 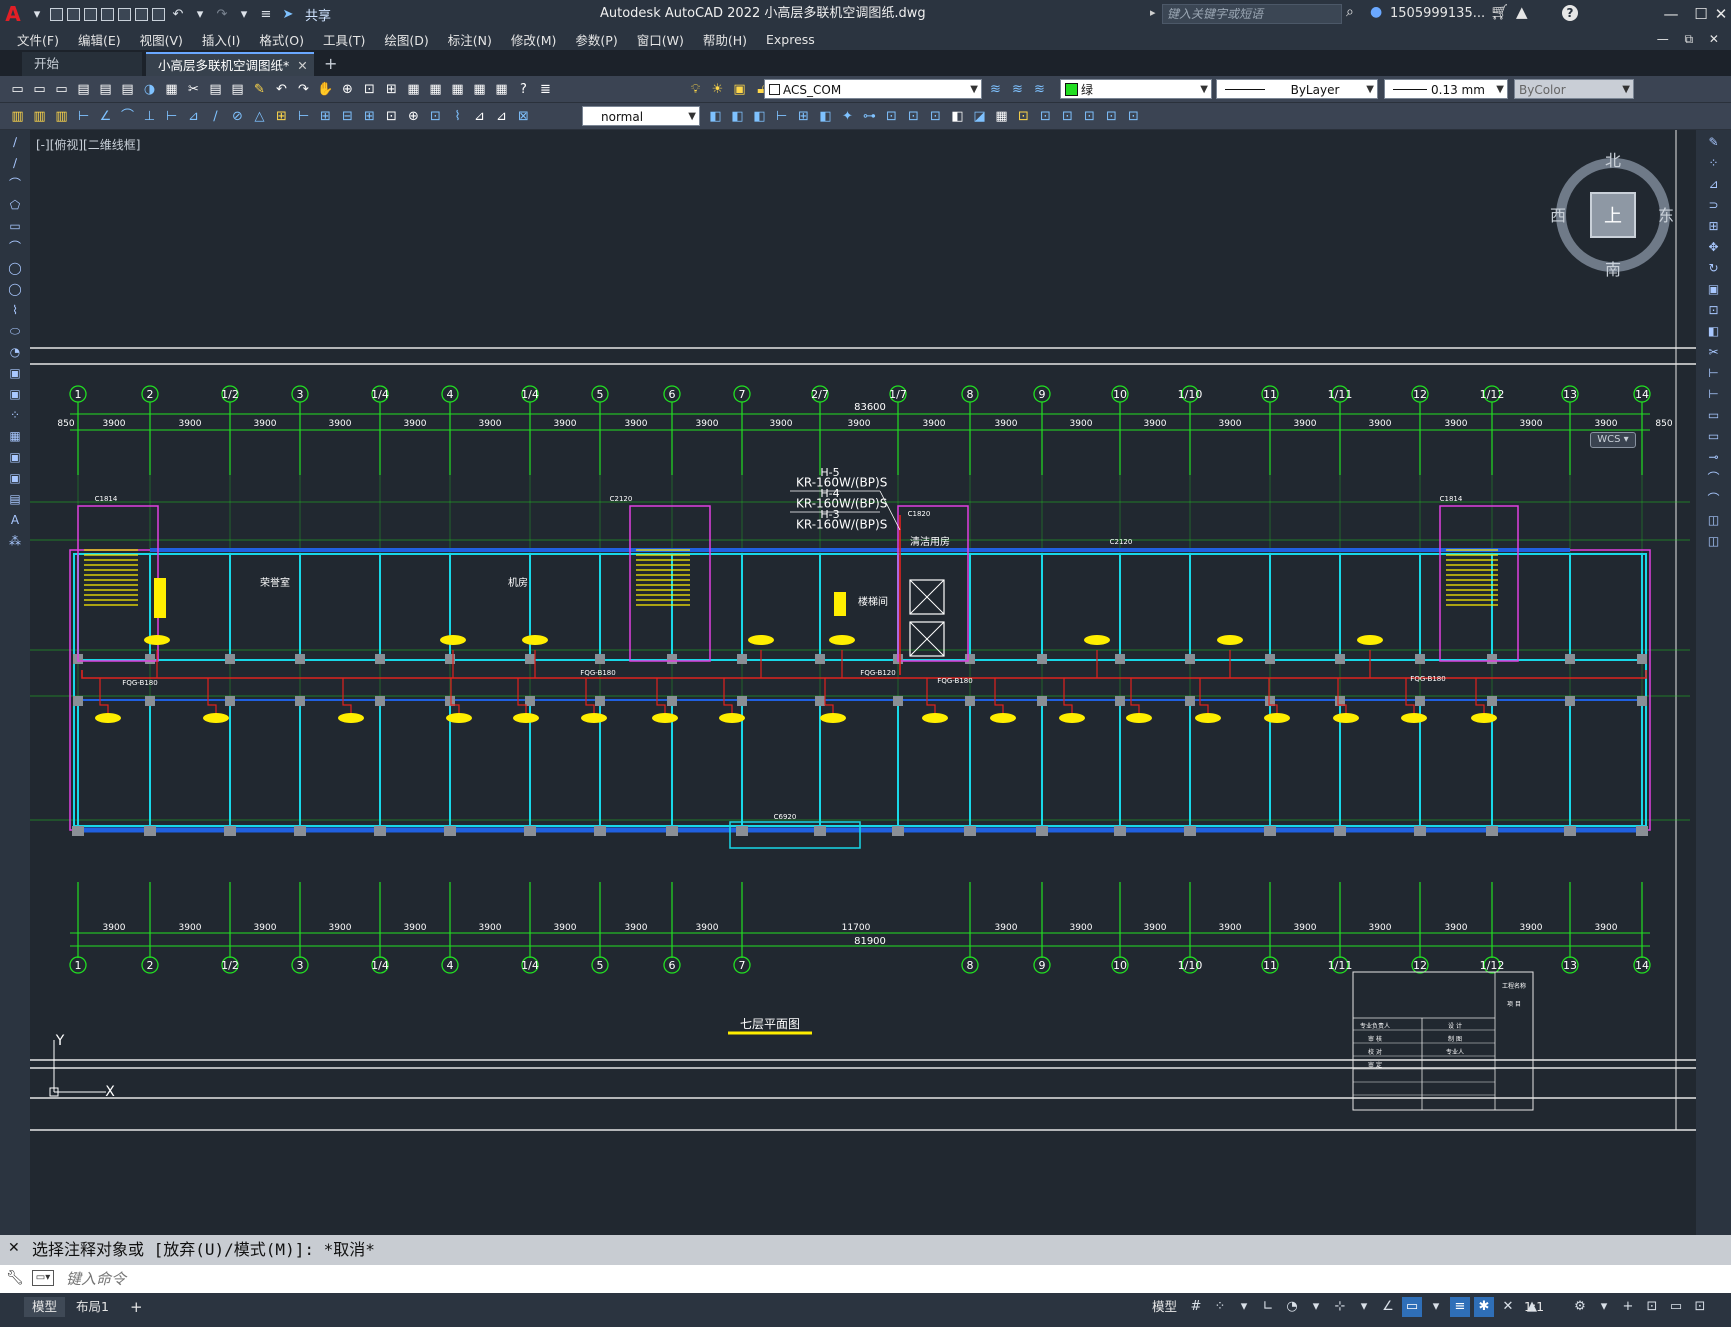 What do you see at coordinates (1133, 116) in the screenshot?
I see `modify-tool-19-icon: ⊡` at bounding box center [1133, 116].